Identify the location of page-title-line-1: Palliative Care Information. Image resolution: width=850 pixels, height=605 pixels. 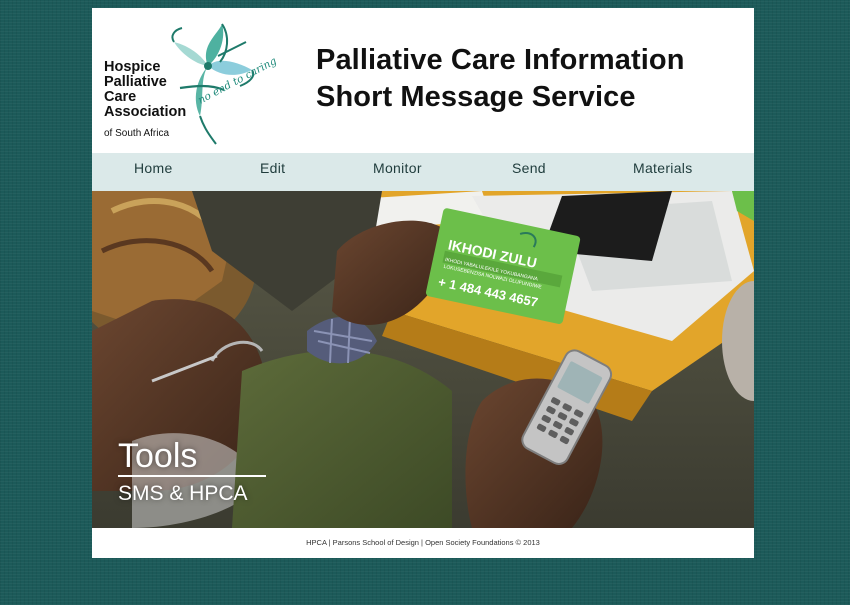
(500, 60).